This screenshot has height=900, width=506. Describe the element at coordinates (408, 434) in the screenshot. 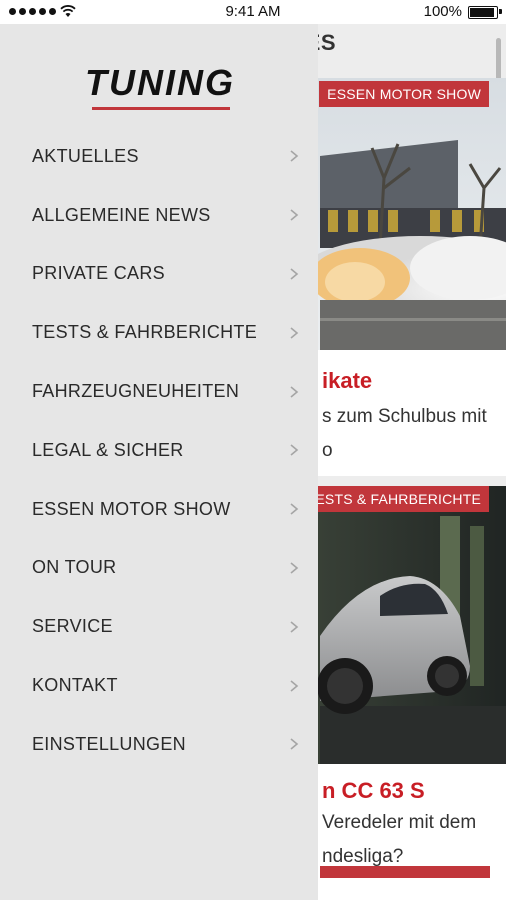

I see `article-teaser: s zum Schulbus mit o` at that location.